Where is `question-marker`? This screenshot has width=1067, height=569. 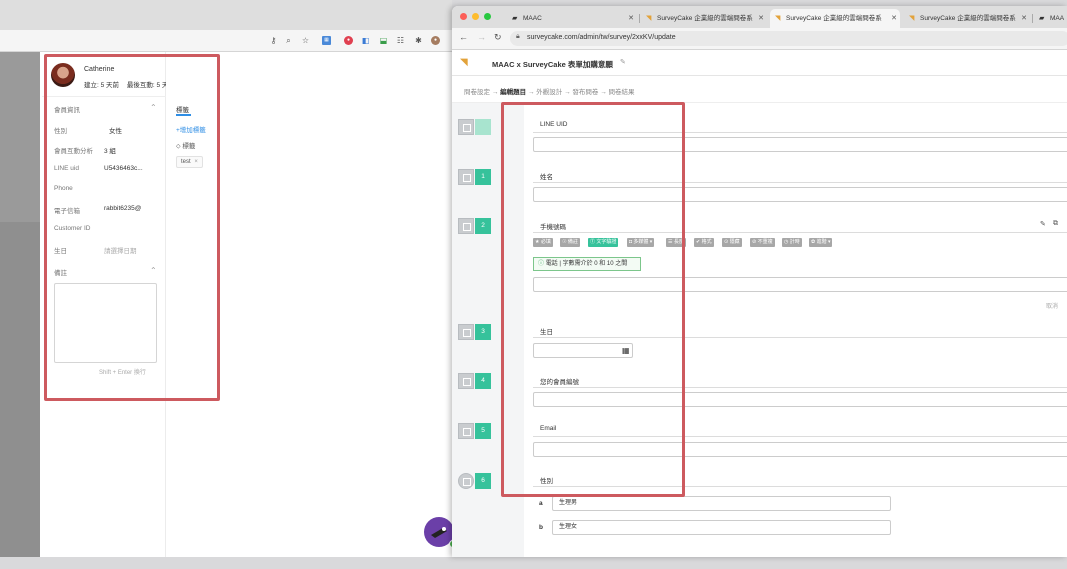 question-marker is located at coordinates (474, 127).